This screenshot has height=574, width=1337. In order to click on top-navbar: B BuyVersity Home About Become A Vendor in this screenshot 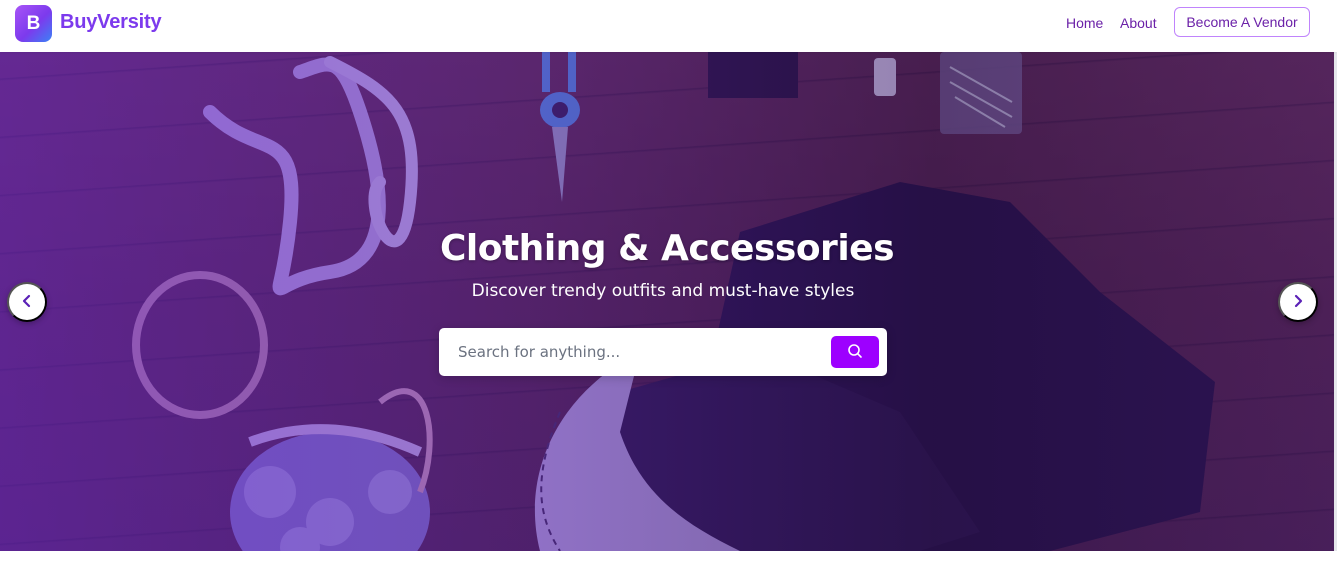, I will do `click(668, 26)`.